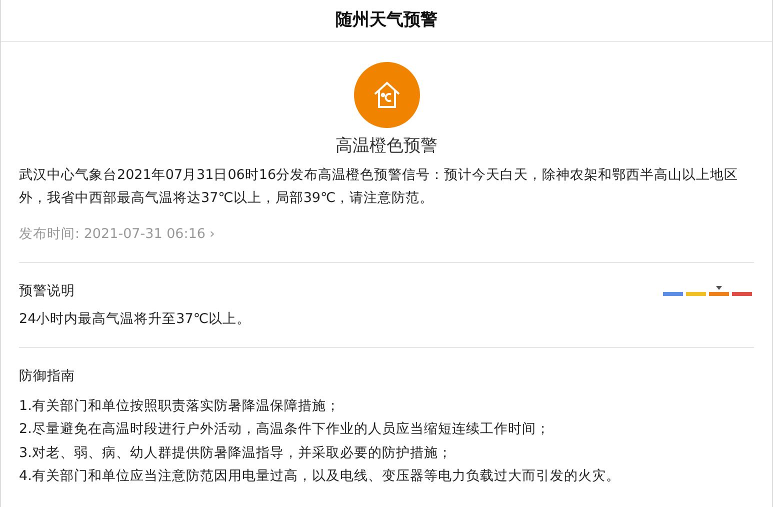 The height and width of the screenshot is (507, 773). Describe the element at coordinates (135, 319) in the screenshot. I see `description-text: 24小时内最高气温将升至37℃以上。` at that location.